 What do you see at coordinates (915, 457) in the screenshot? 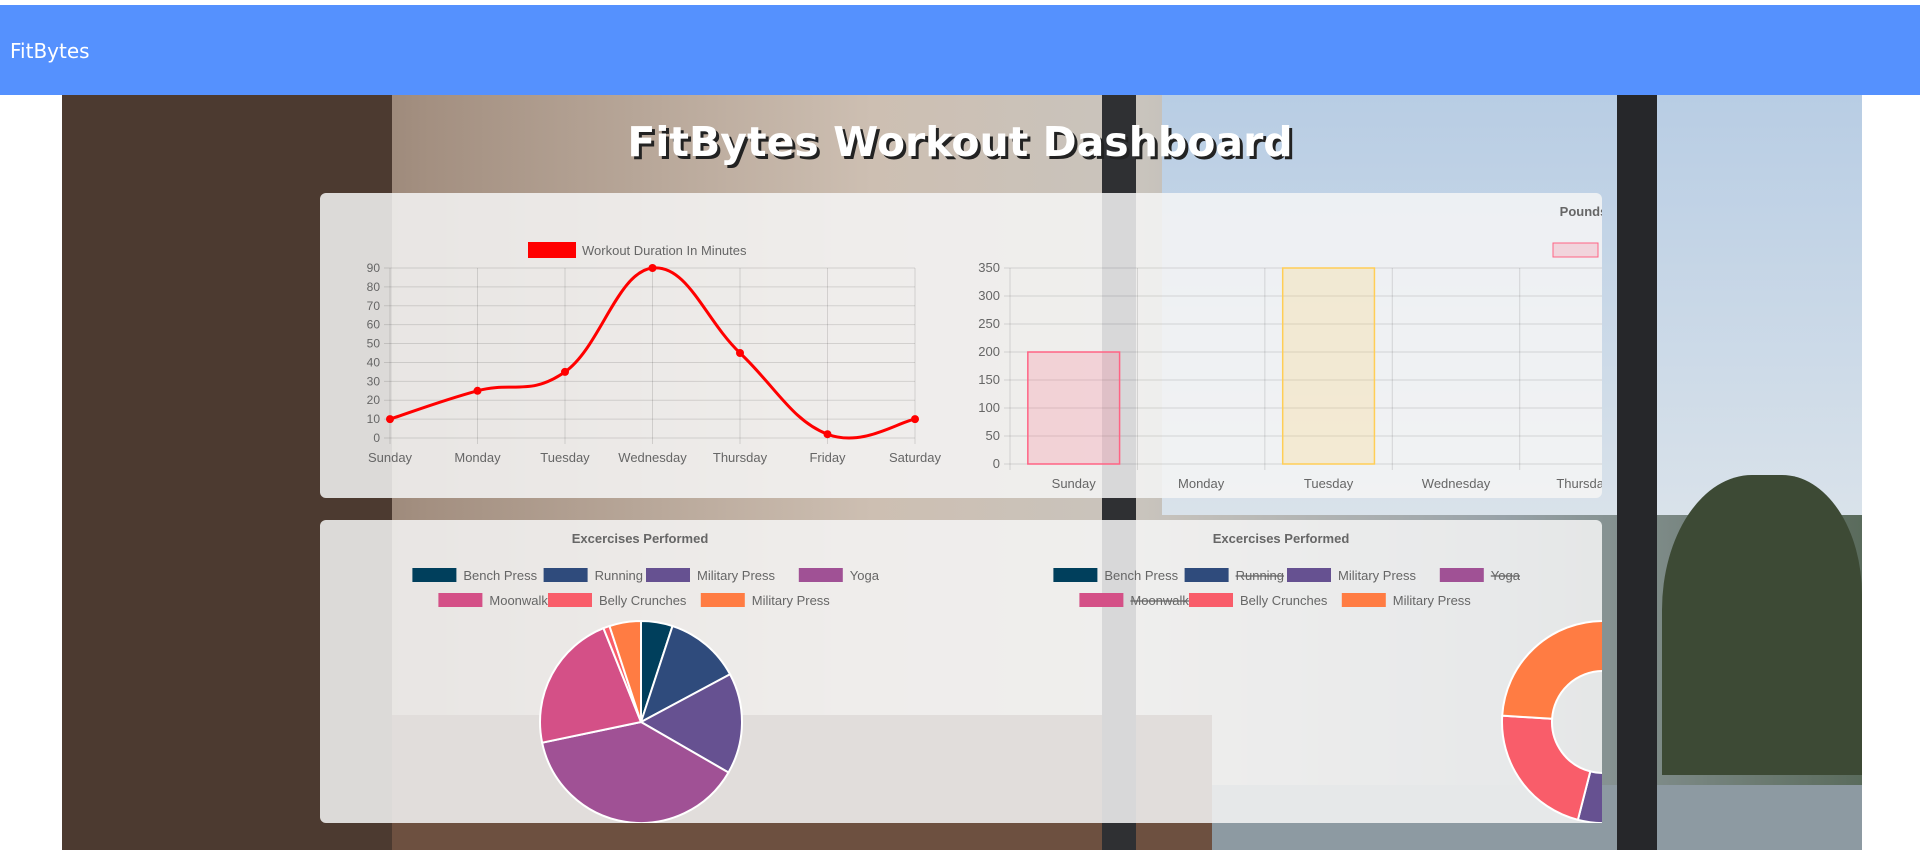
I see `x-tick-label: Saturday` at bounding box center [915, 457].